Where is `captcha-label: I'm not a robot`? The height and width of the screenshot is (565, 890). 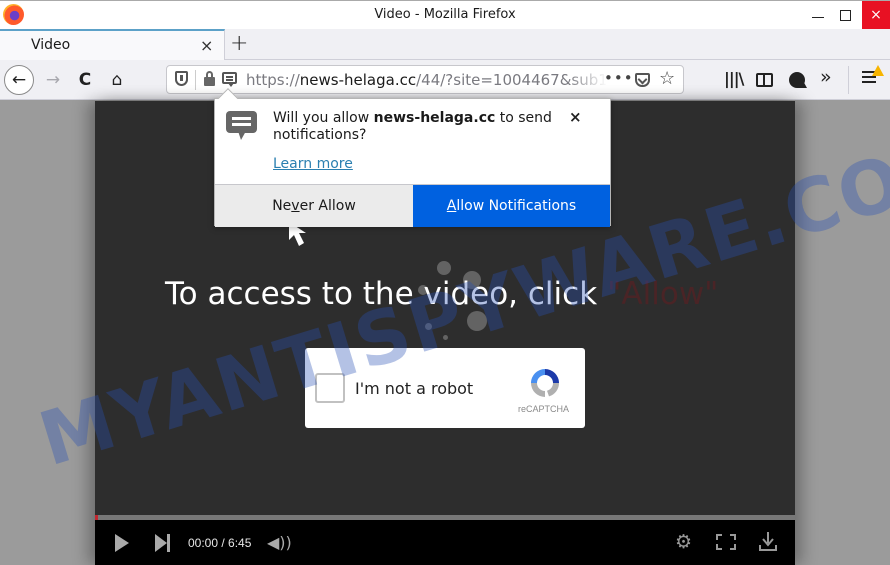
captcha-label: I'm not a robot is located at coordinates (414, 388).